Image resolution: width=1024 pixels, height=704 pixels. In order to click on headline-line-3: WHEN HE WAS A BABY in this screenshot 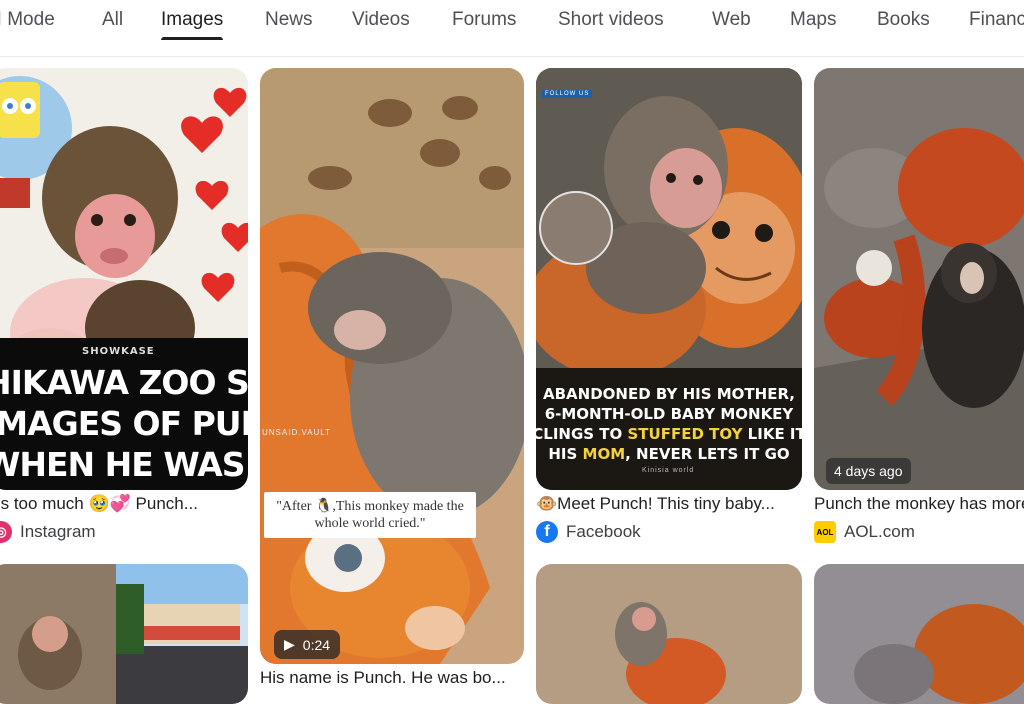, I will do `click(124, 464)`.